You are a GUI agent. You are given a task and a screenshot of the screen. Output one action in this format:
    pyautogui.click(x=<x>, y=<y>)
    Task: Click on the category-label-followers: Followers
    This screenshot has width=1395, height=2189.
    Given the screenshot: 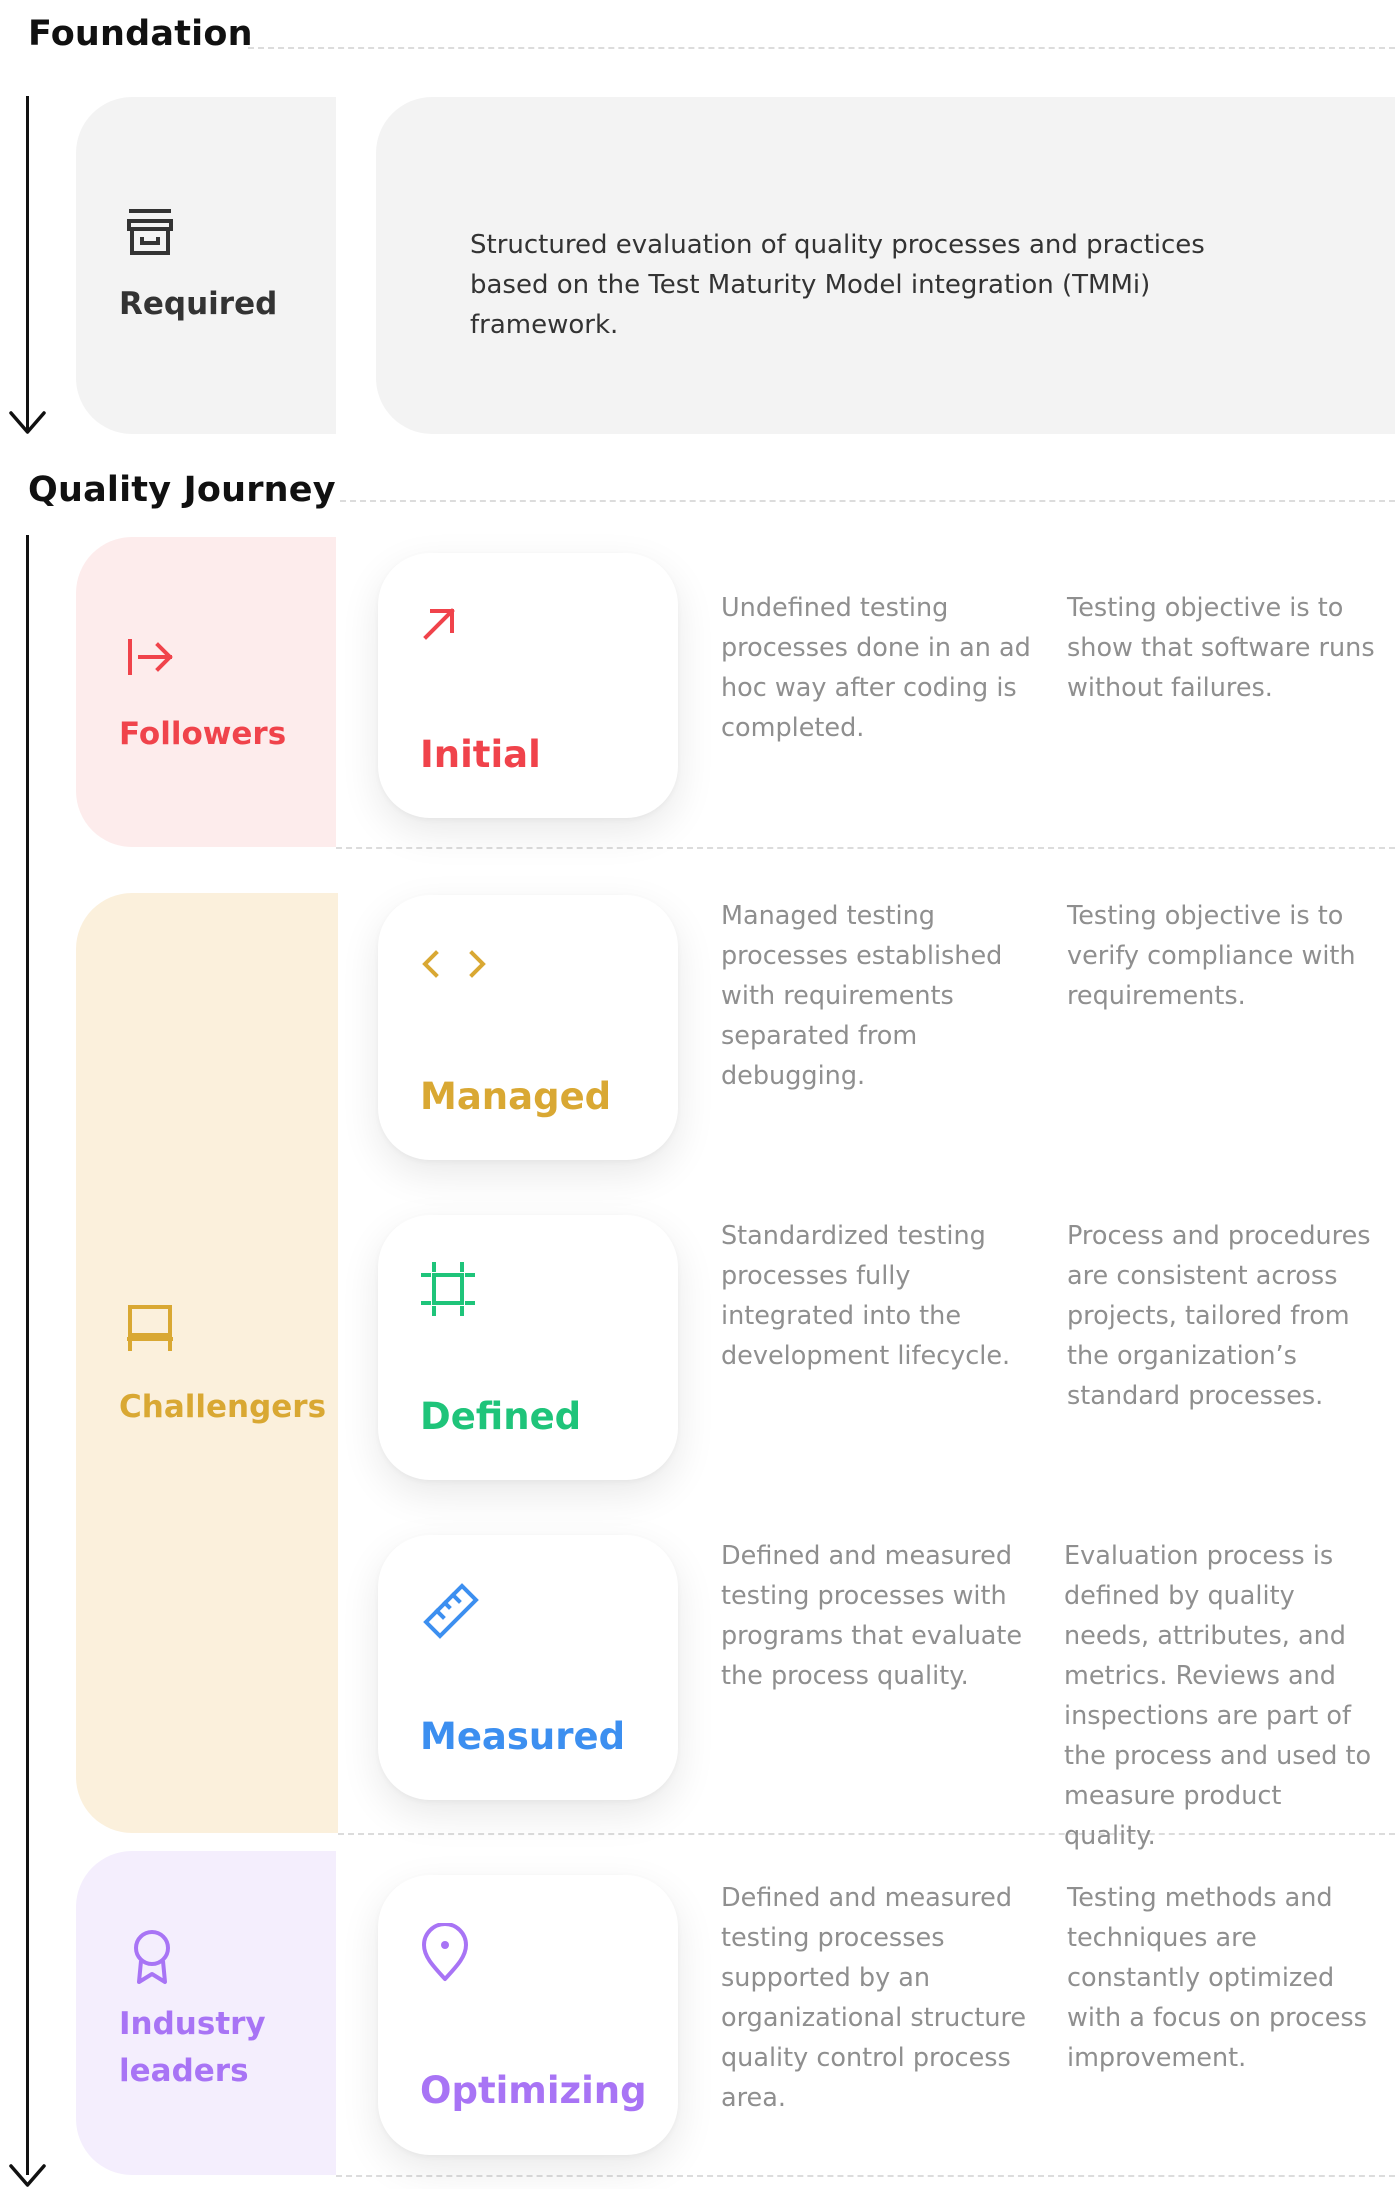 What is the action you would take?
    pyautogui.click(x=203, y=734)
    